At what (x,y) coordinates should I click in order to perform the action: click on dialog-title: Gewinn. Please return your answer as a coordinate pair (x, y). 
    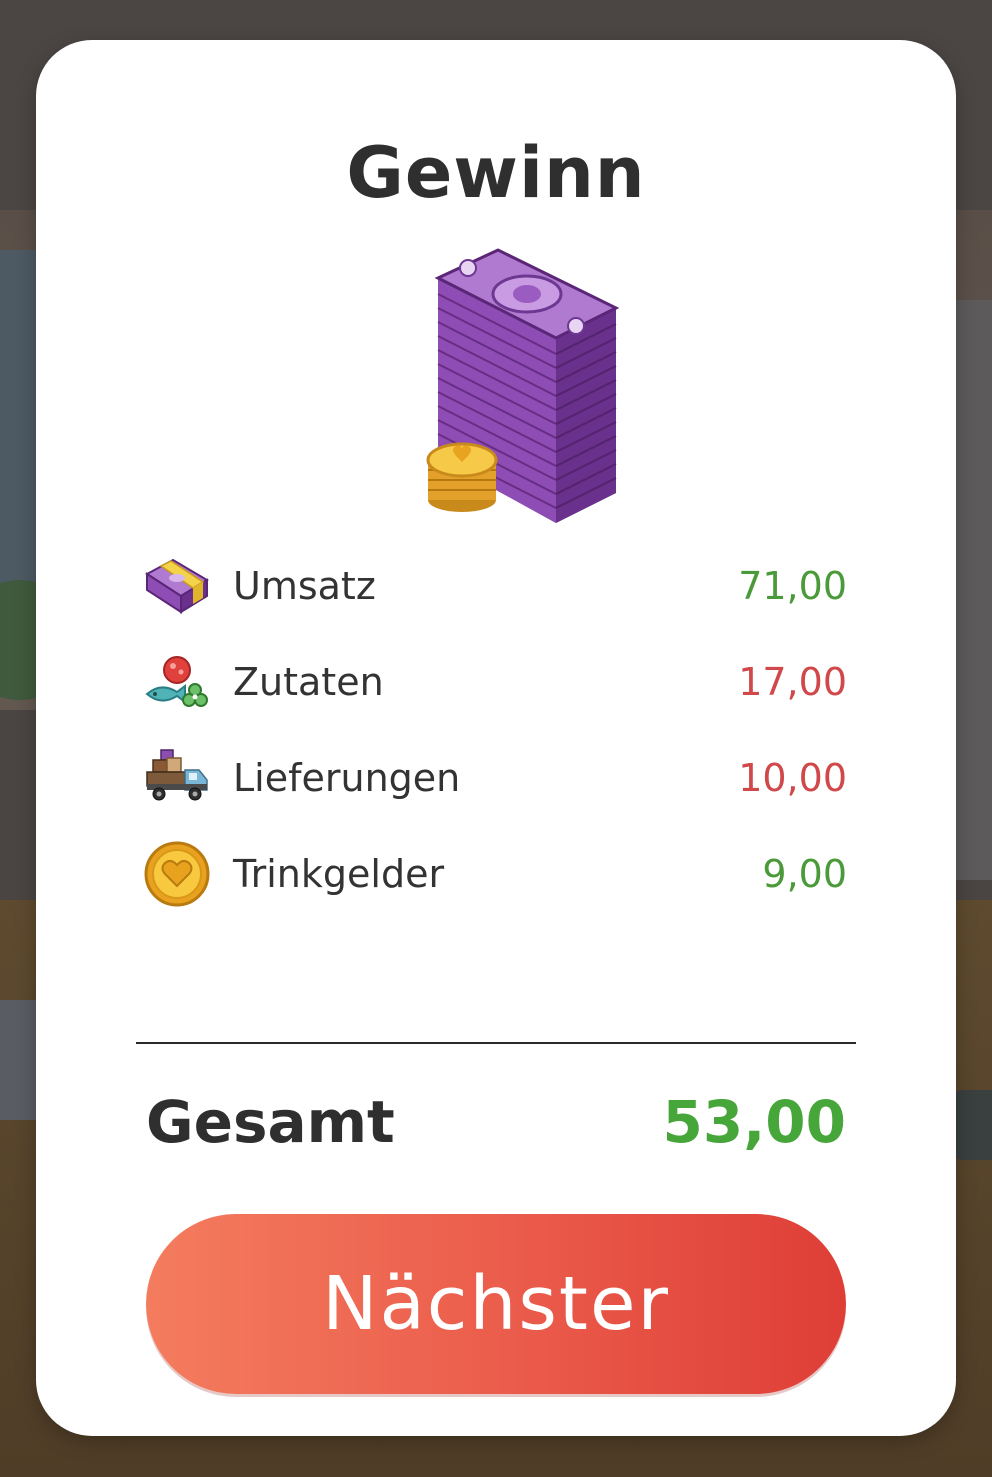
    Looking at the image, I should click on (496, 173).